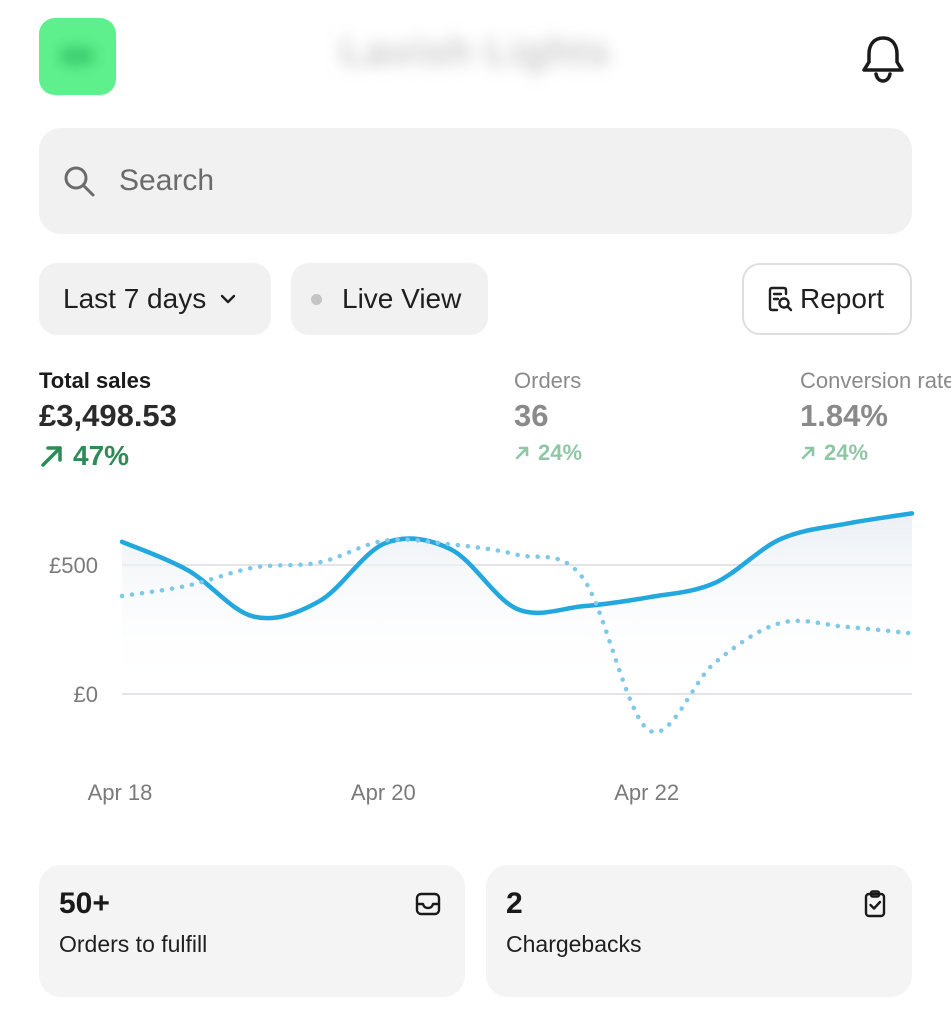  I want to click on metric-value: 1.84%, so click(844, 415).